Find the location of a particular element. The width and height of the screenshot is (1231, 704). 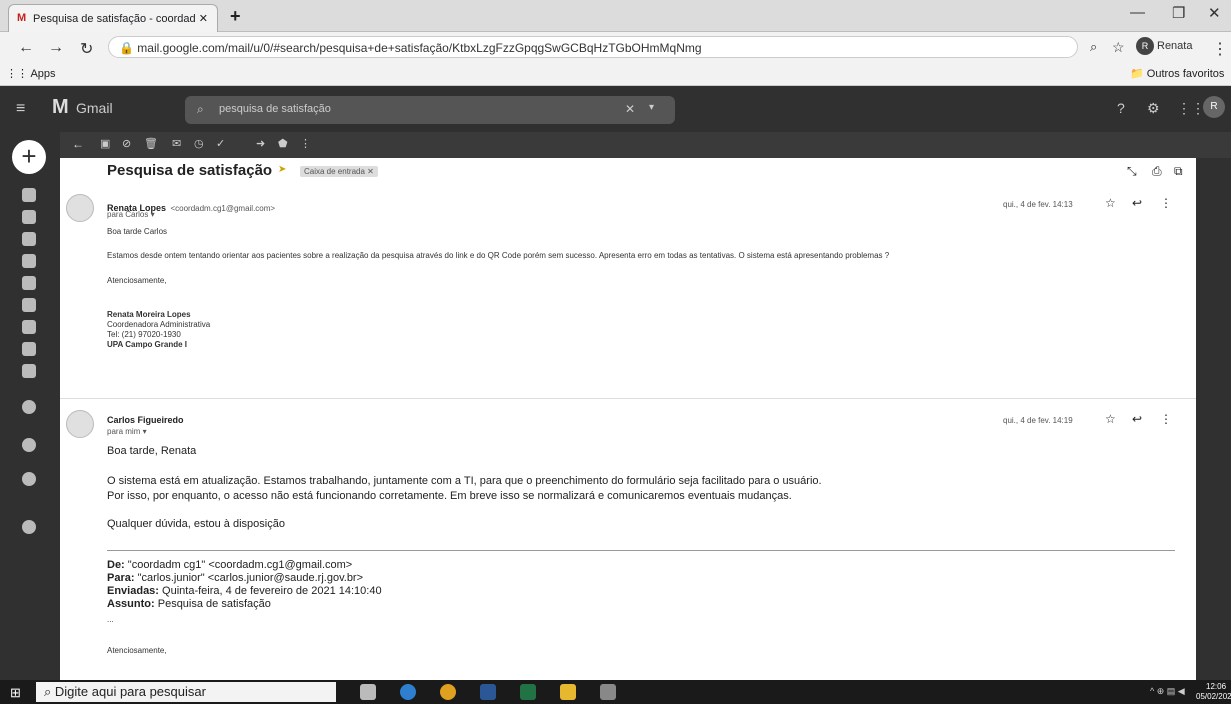

new-tab-button: + is located at coordinates (235, 16).